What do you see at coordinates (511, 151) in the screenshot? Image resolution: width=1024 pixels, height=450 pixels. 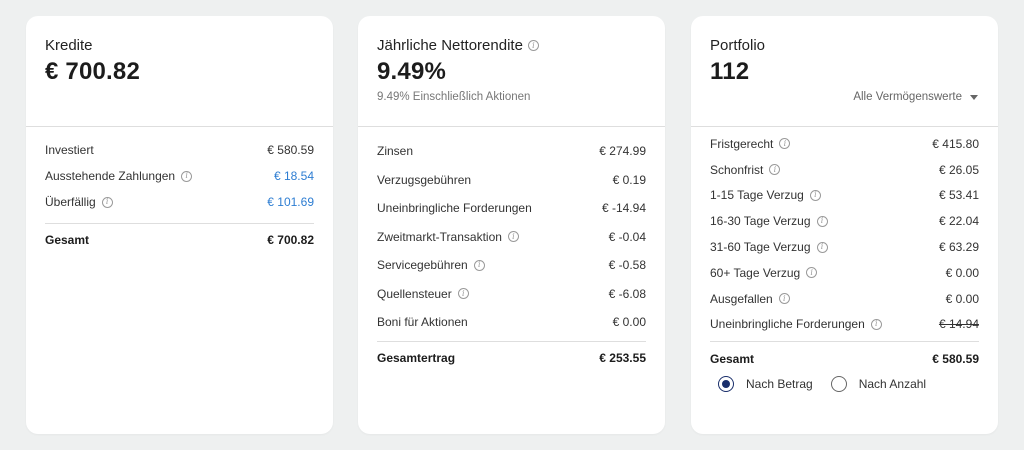 I see `rendite-row-zinsen: Zinsen € 274.99` at bounding box center [511, 151].